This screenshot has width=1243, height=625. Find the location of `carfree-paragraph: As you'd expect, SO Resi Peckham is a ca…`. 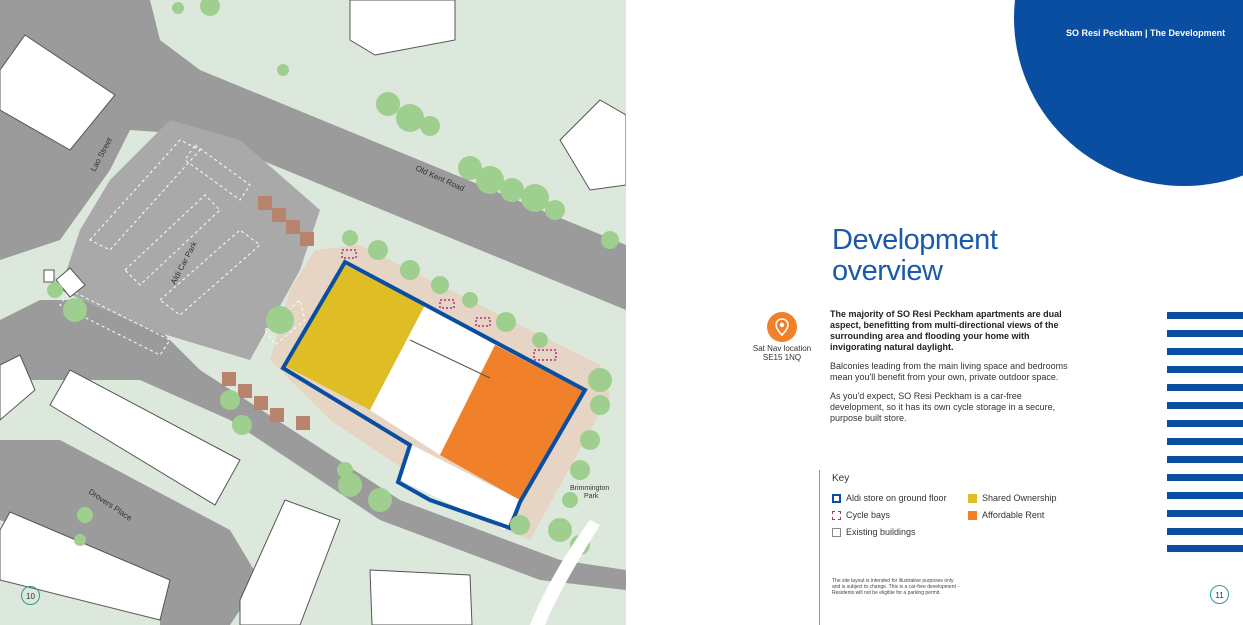

carfree-paragraph: As you'd expect, SO Resi Peckham is a ca… is located at coordinates (943, 407).